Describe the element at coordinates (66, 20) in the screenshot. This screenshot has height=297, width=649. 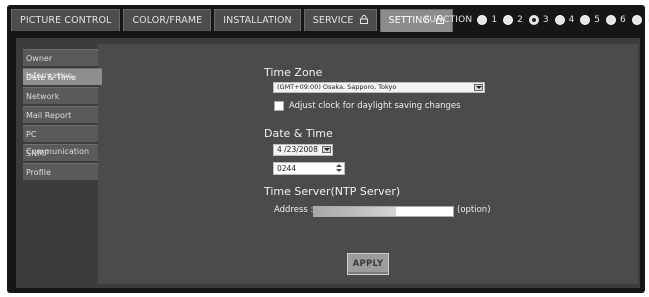
I see `tab-picture-control: PICTURE CONTROL` at that location.